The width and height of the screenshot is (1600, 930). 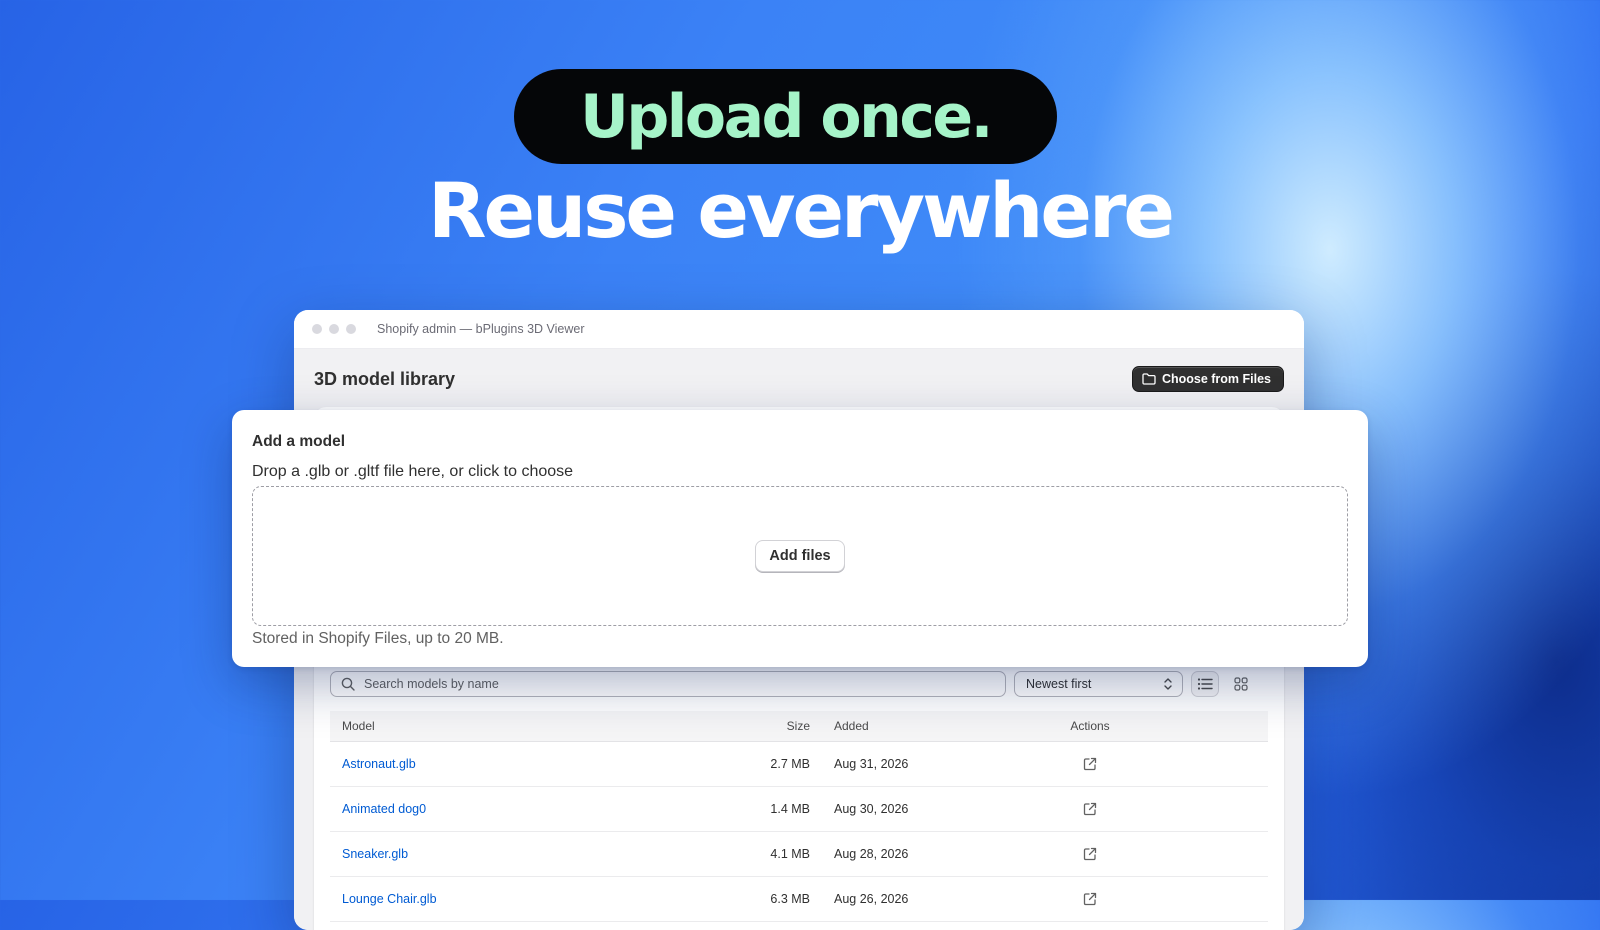 What do you see at coordinates (379, 764) in the screenshot?
I see `model-name-link: Astronaut.glb` at bounding box center [379, 764].